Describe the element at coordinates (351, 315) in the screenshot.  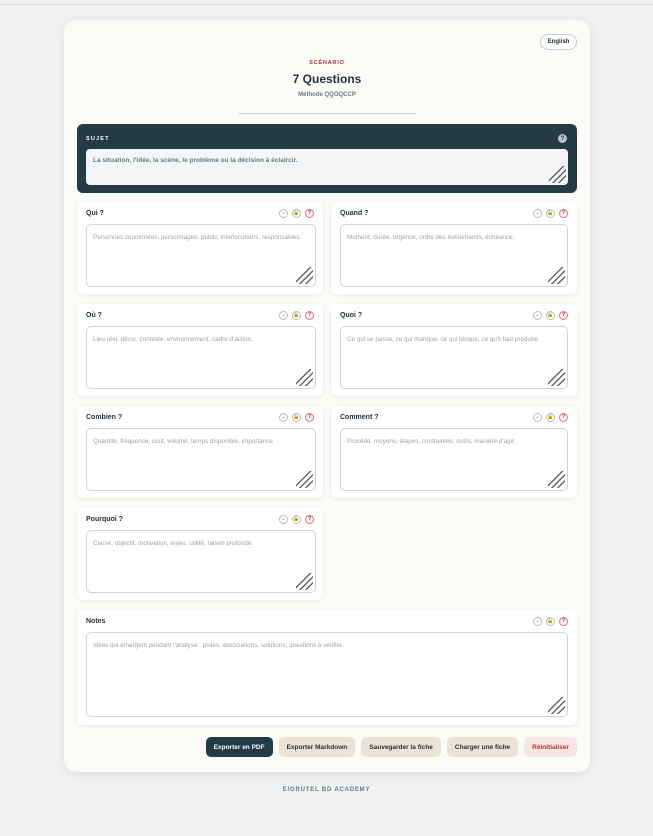
I see `question-label: Quoi ?` at that location.